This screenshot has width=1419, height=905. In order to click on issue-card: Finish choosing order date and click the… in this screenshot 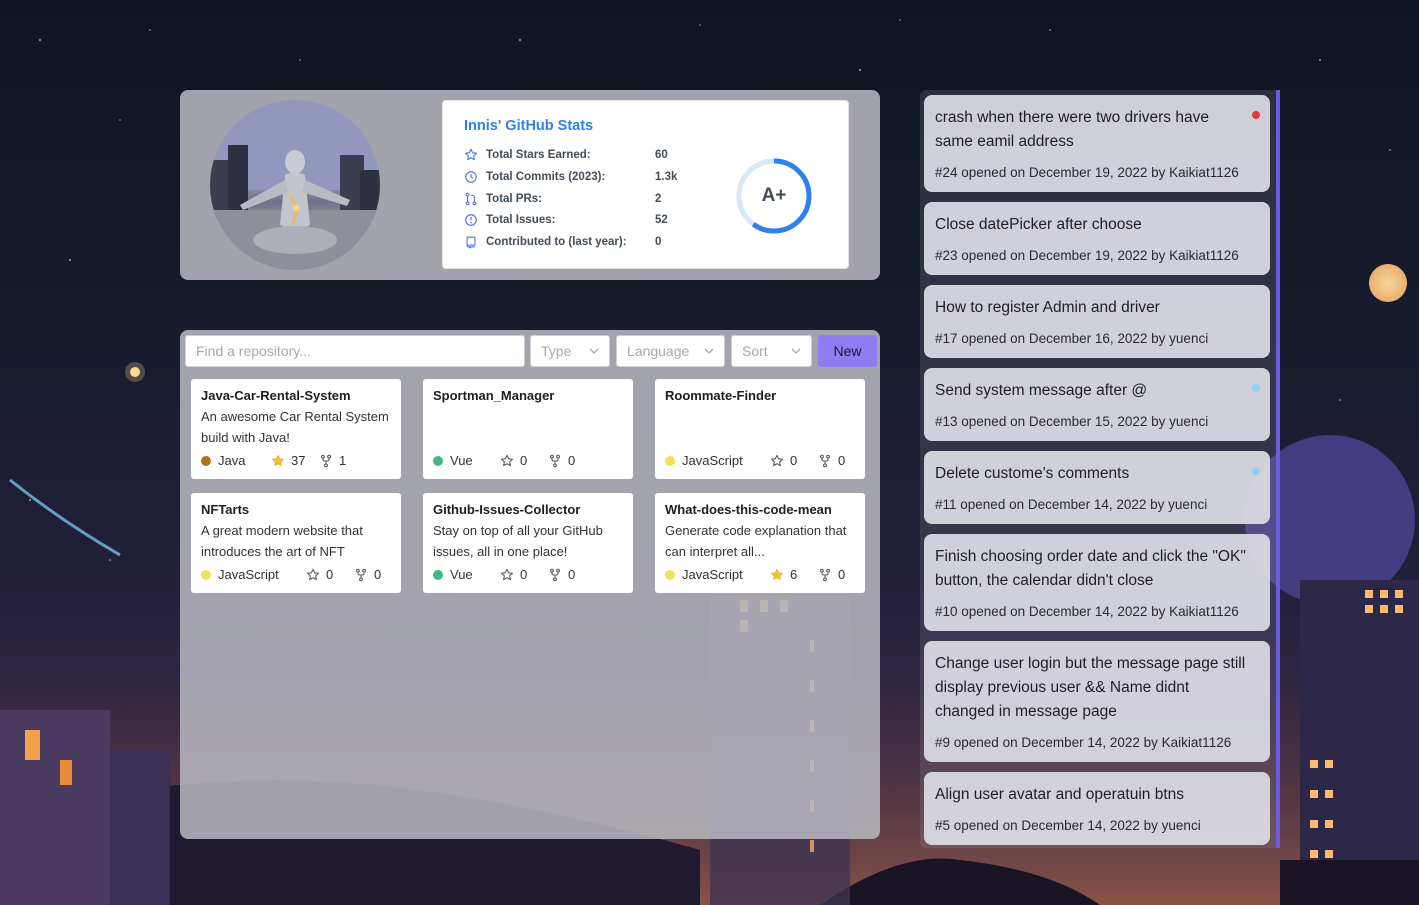, I will do `click(1097, 582)`.